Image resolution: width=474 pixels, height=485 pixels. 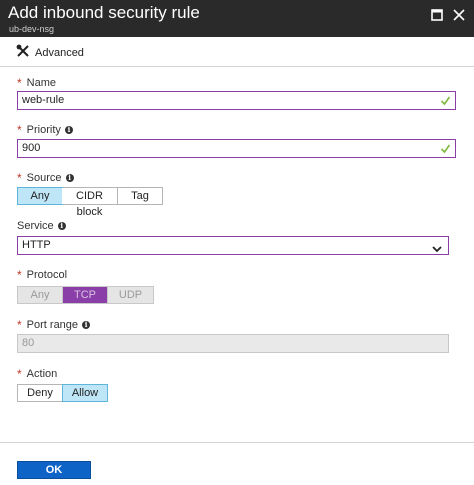 I want to click on port-range-input: 80, so click(x=233, y=343).